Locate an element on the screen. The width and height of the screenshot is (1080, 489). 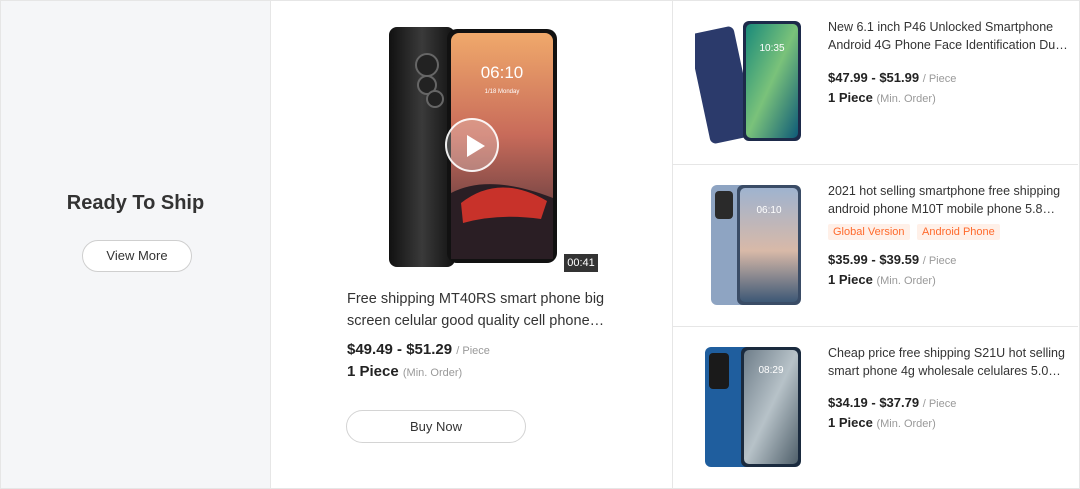
screen-date: 1/18 Monday is located at coordinates (502, 92).